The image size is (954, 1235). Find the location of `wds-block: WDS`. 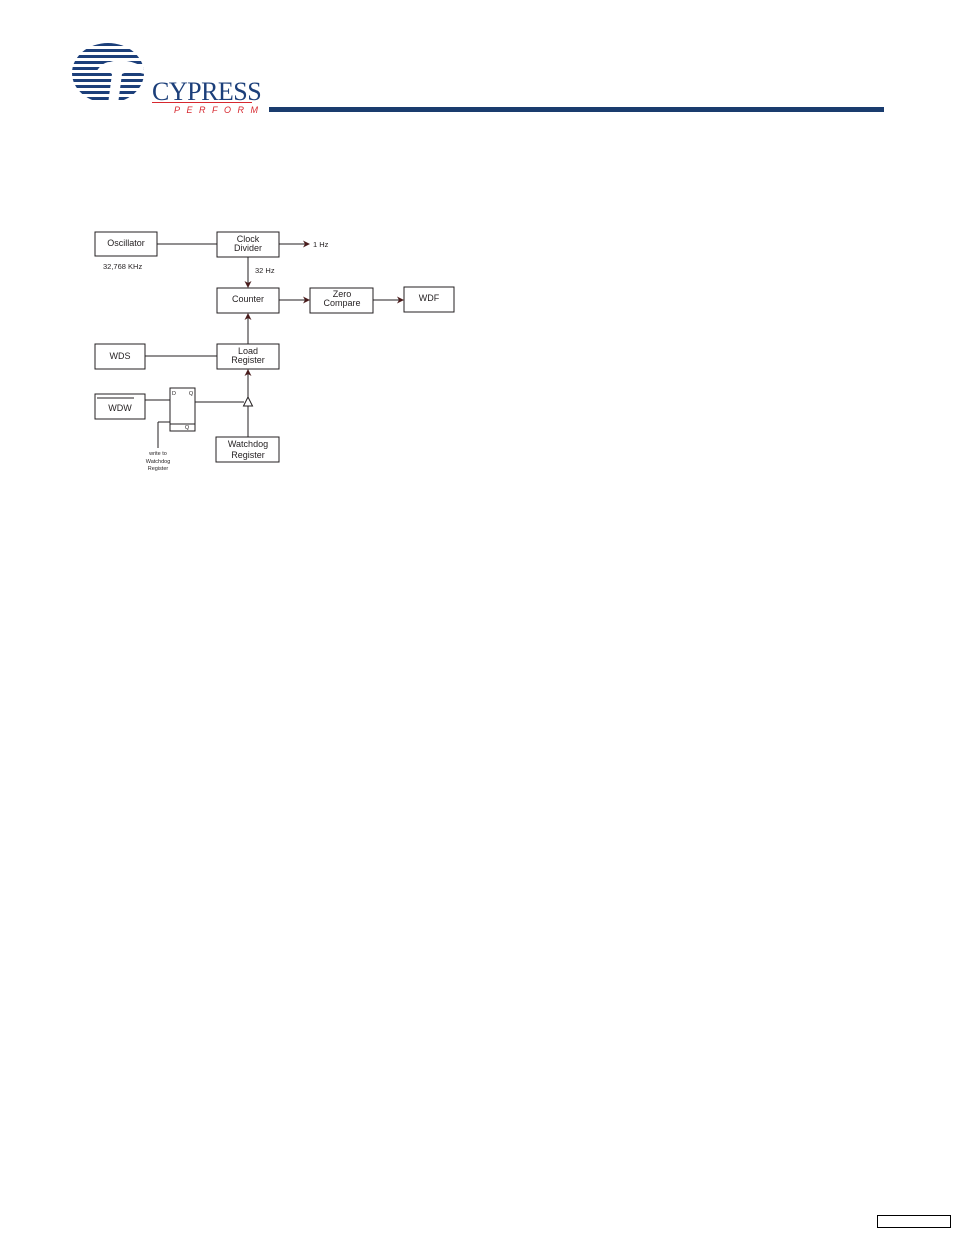

wds-block: WDS is located at coordinates (120, 356).